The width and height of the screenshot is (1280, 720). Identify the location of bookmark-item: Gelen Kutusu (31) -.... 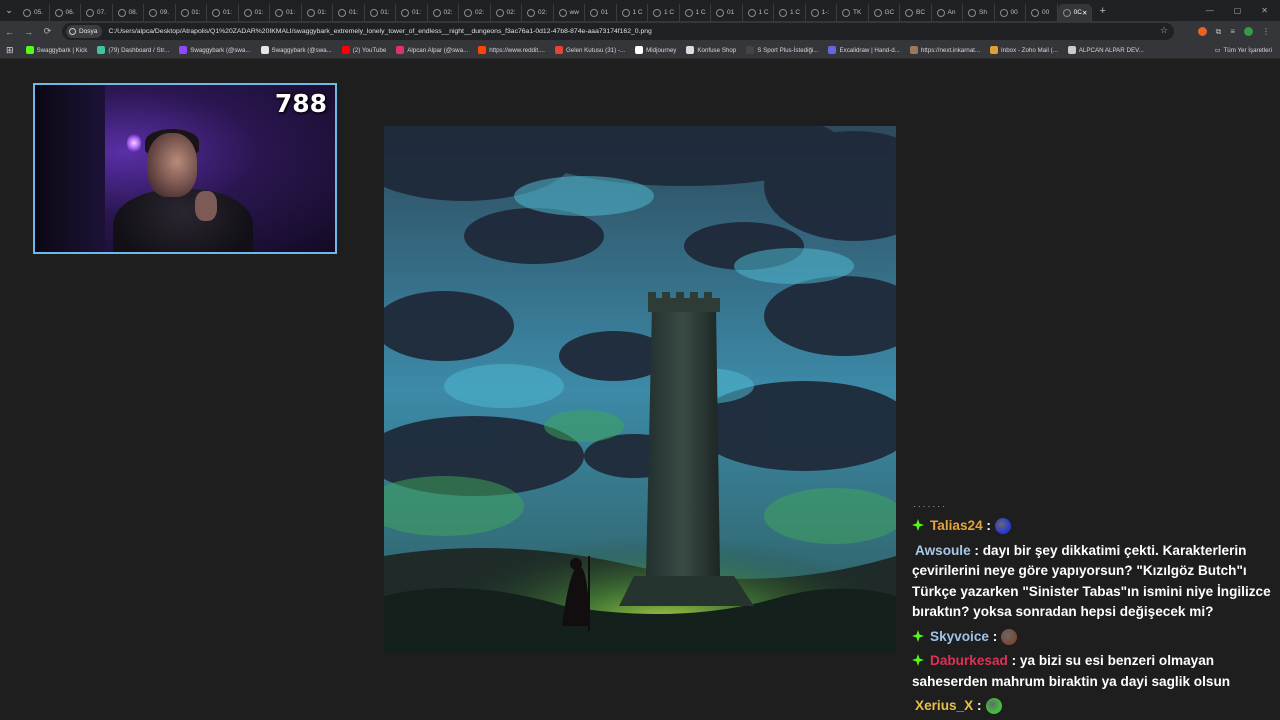
(589, 50).